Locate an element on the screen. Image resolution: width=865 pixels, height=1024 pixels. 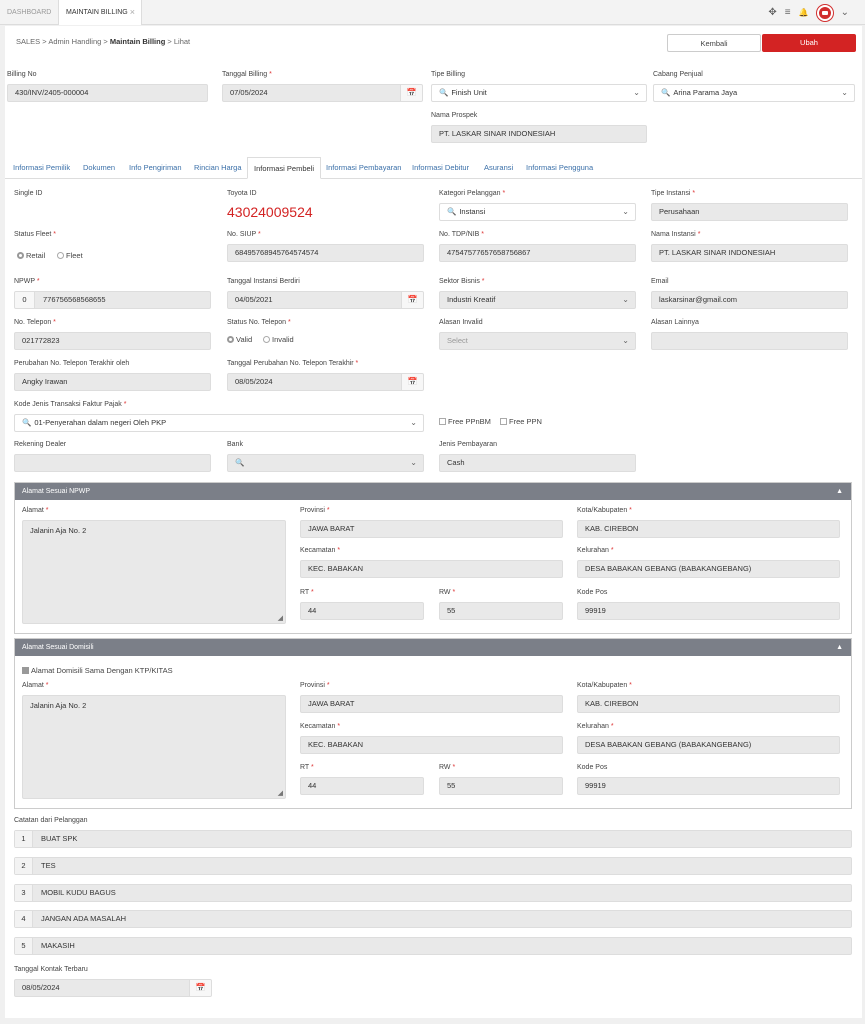
catatan-label: Catatan dari Pelanggan is located at coordinates (51, 820).